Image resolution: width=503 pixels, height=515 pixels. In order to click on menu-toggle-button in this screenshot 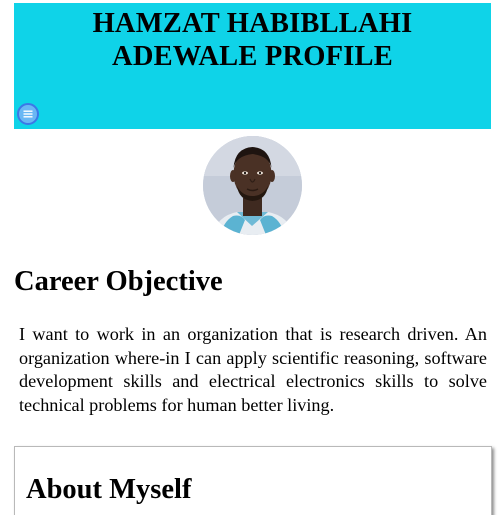, I will do `click(28, 114)`.